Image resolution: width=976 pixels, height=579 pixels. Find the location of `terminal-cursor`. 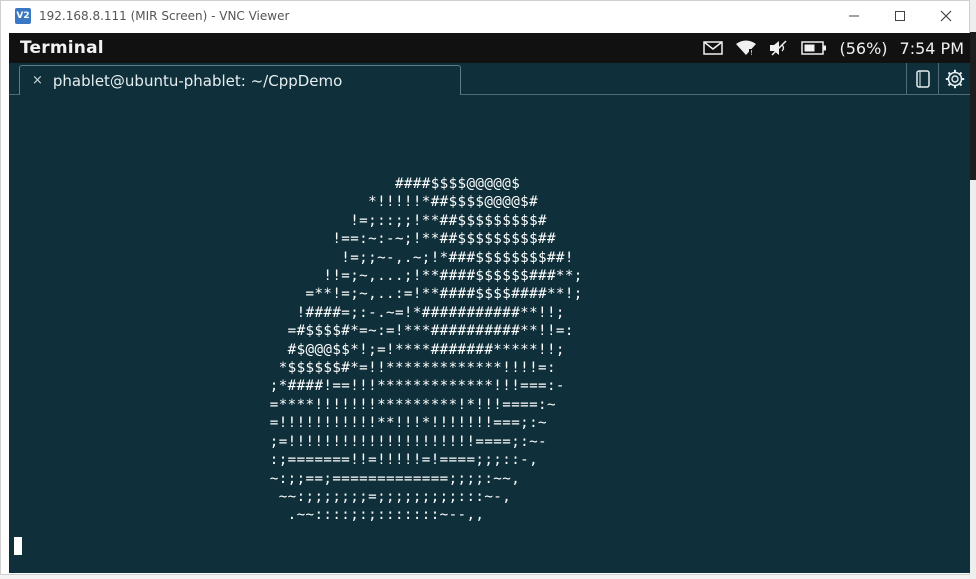

terminal-cursor is located at coordinates (18, 546).